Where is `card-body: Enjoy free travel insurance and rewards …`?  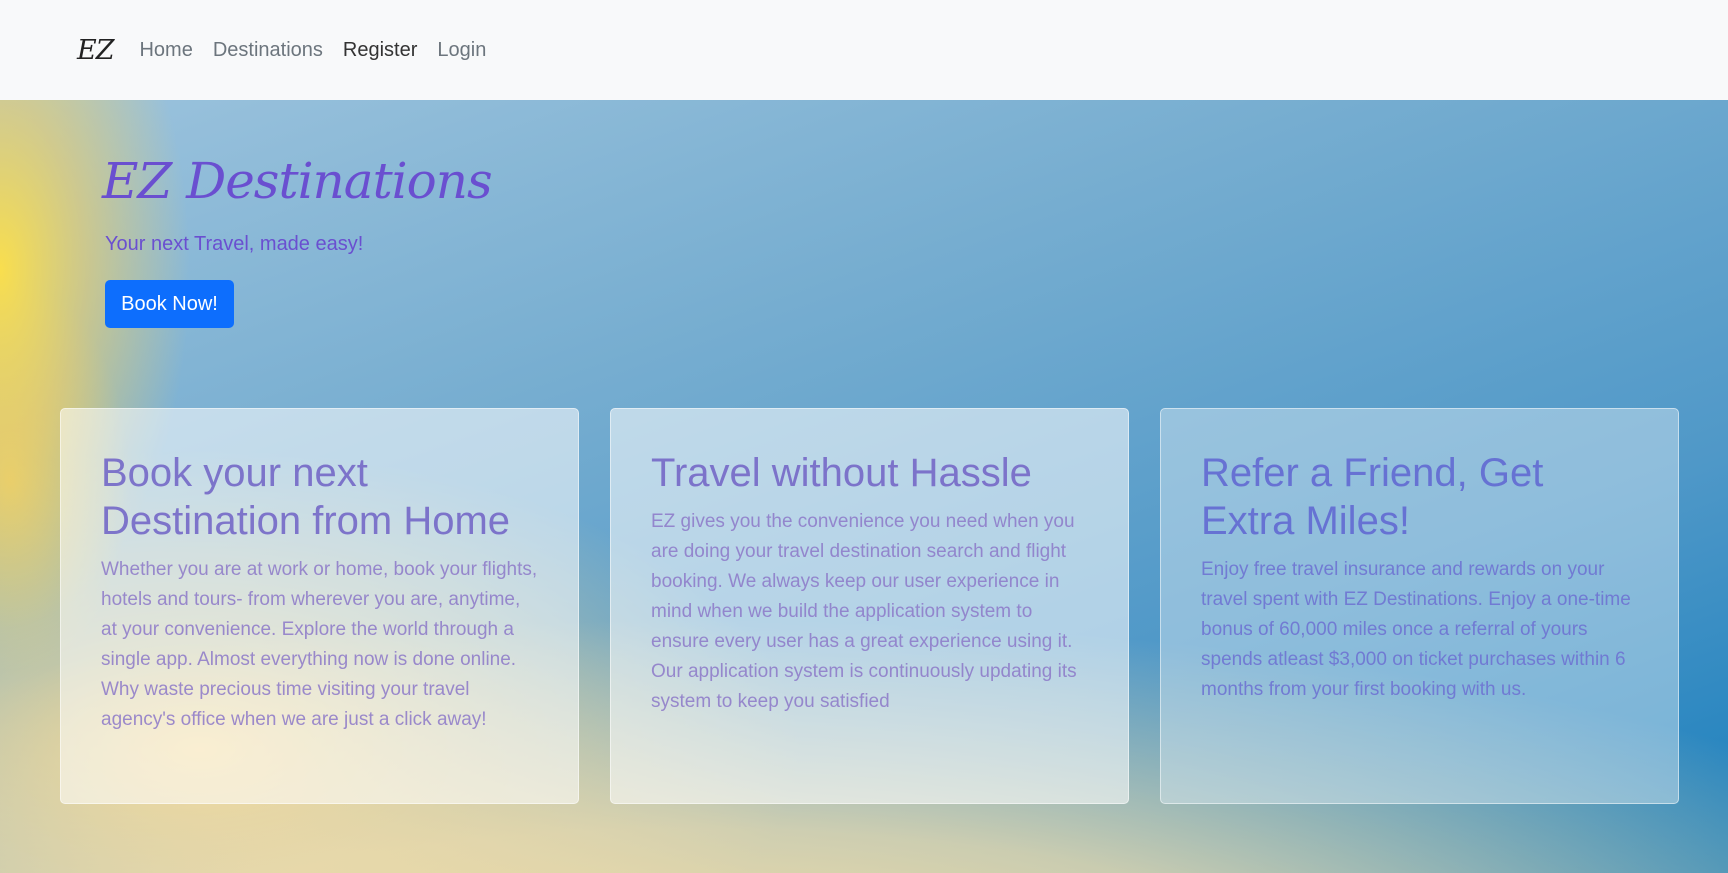 card-body: Enjoy free travel insurance and rewards … is located at coordinates (1416, 629).